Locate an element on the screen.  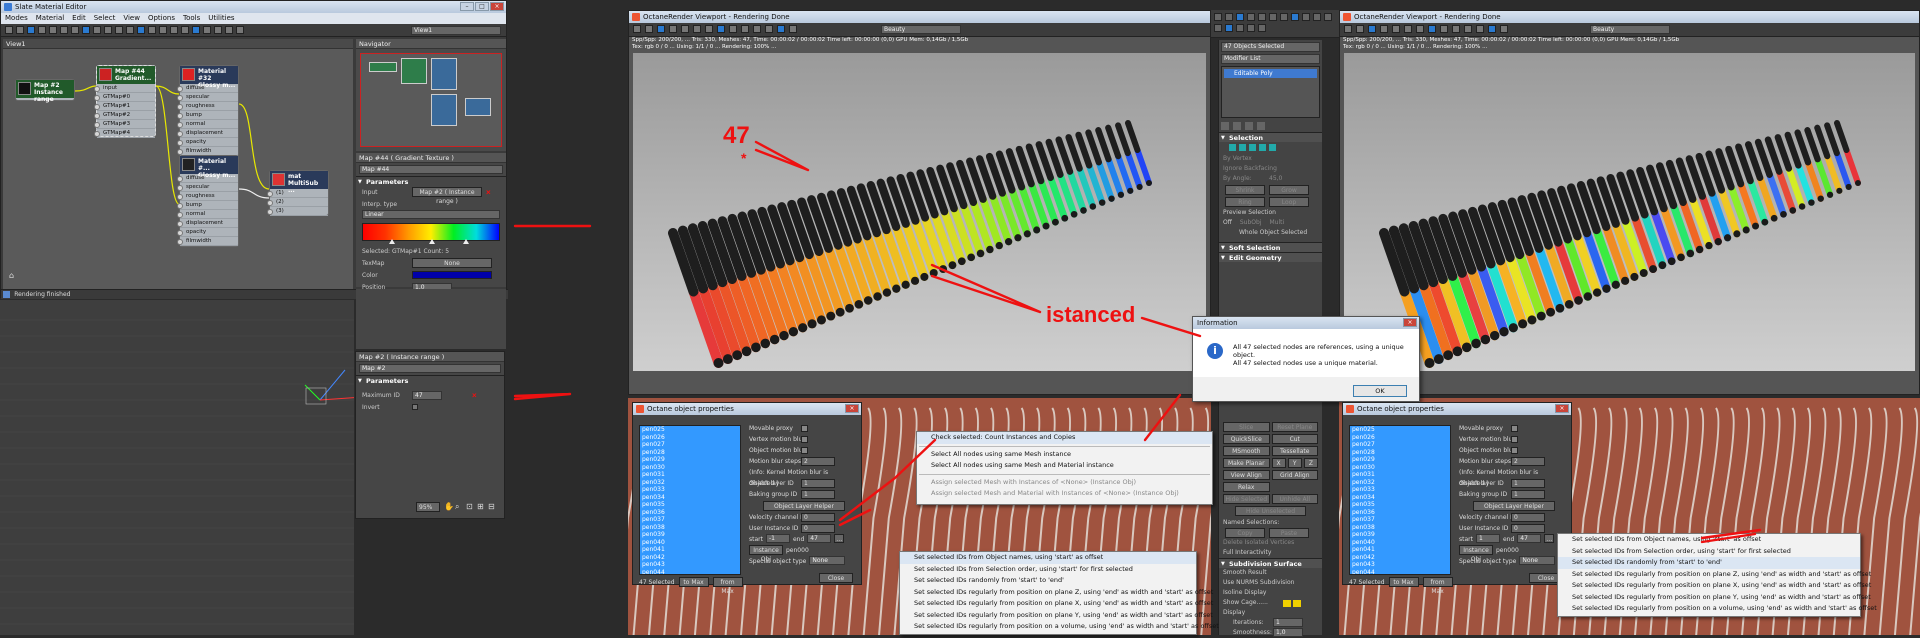
hide-unselected-button: Hide Unselected is located at coordinates (1270, 511).